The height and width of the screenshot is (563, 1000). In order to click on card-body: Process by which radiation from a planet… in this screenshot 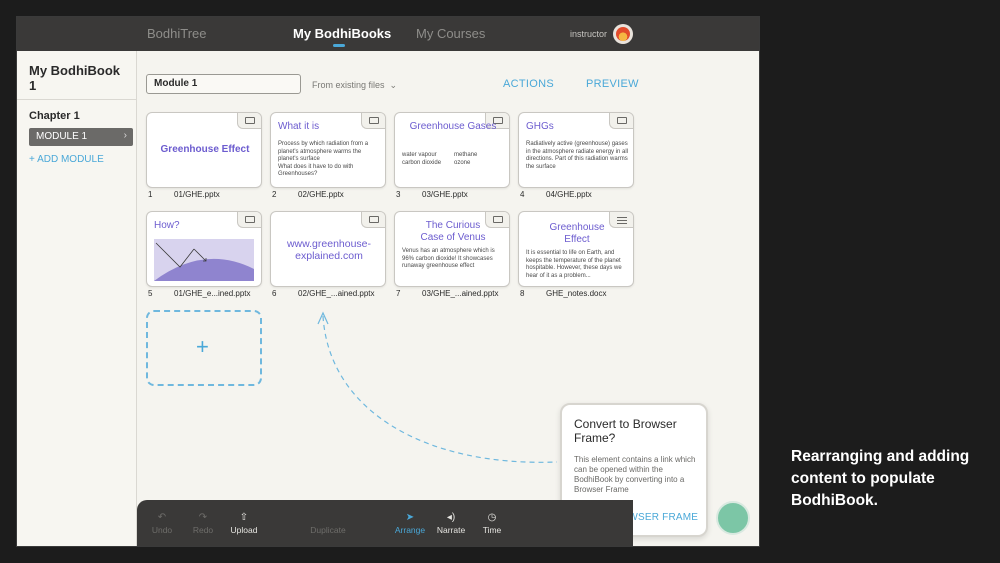, I will do `click(323, 159)`.